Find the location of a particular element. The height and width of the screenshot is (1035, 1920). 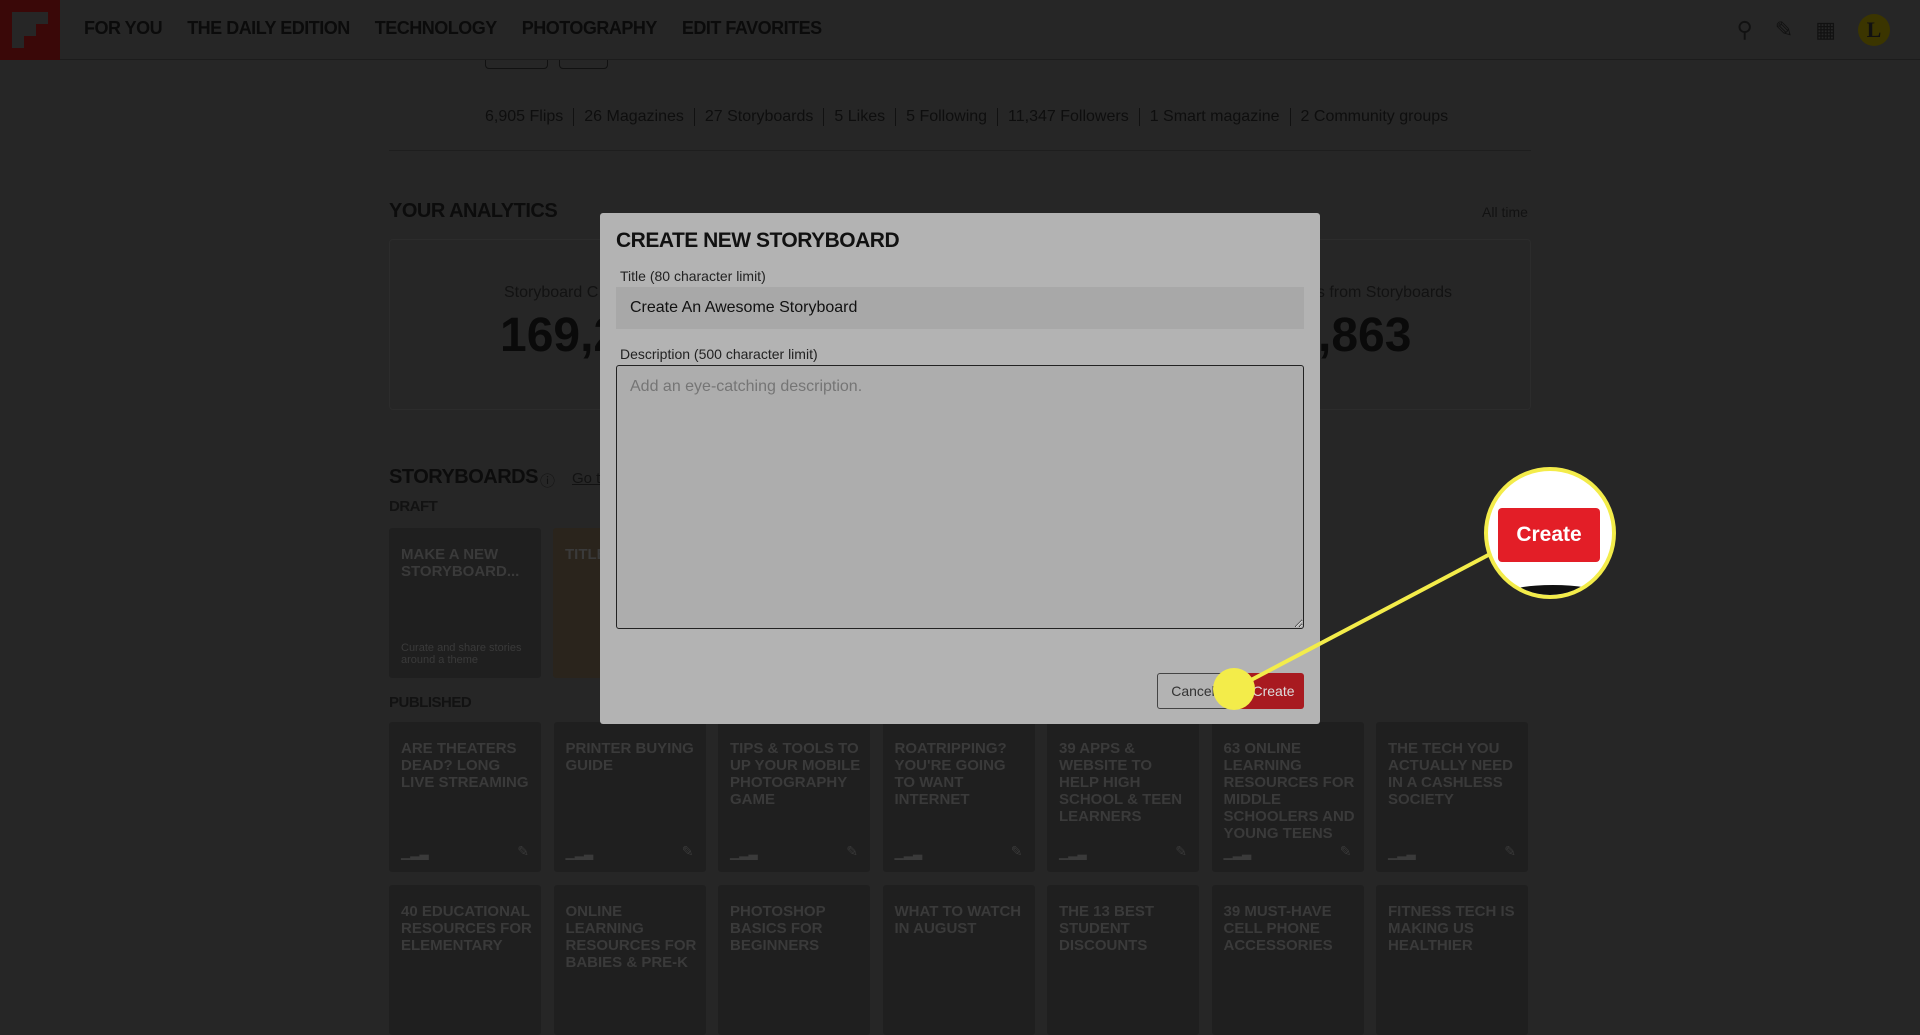

callout-create-button: Create is located at coordinates (1549, 535).